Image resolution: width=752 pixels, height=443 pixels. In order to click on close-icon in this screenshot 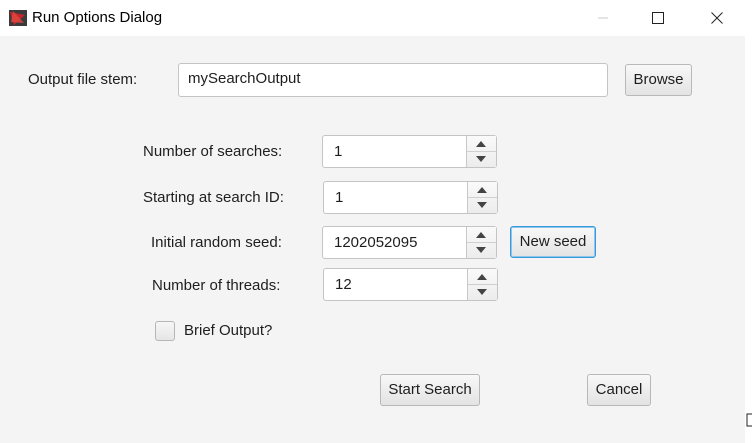, I will do `click(717, 18)`.